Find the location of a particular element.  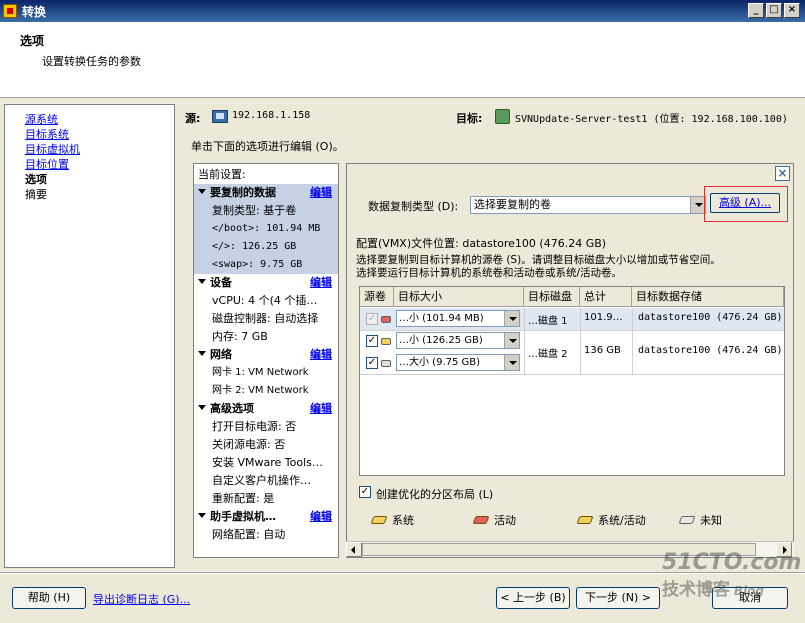

maximize-button: □ is located at coordinates (774, 10).